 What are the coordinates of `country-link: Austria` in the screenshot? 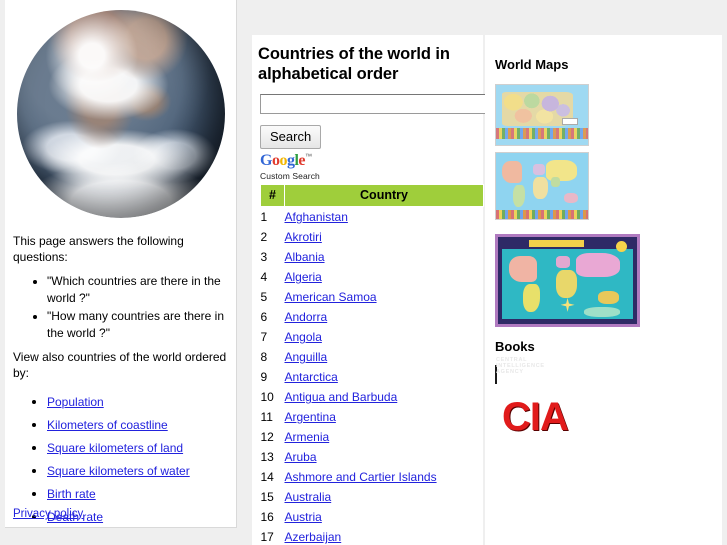 It's located at (303, 517).